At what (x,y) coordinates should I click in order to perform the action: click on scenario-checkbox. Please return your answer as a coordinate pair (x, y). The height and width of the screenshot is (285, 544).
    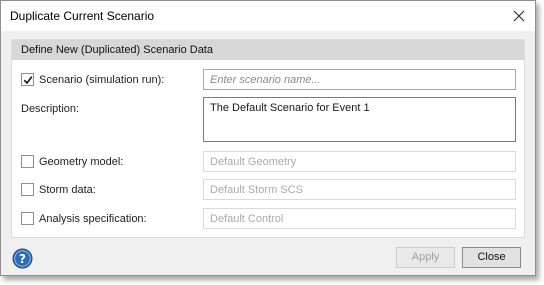
    Looking at the image, I should click on (27, 79).